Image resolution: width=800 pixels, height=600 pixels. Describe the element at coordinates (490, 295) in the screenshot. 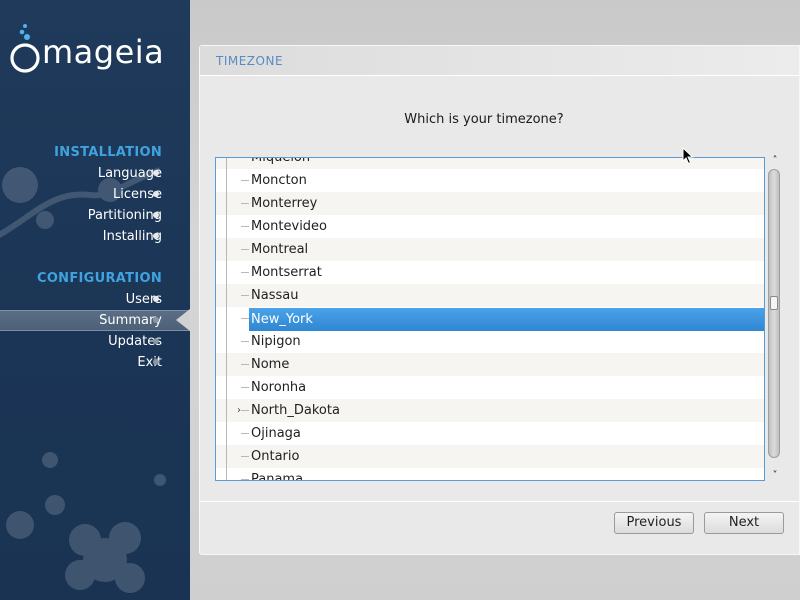

I see `list-item: Nassau` at that location.